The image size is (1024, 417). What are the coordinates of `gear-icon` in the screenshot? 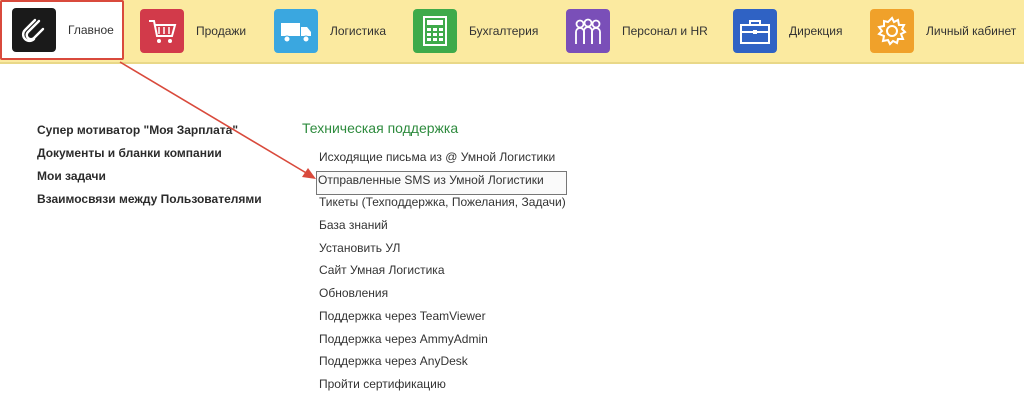 It's located at (892, 31).